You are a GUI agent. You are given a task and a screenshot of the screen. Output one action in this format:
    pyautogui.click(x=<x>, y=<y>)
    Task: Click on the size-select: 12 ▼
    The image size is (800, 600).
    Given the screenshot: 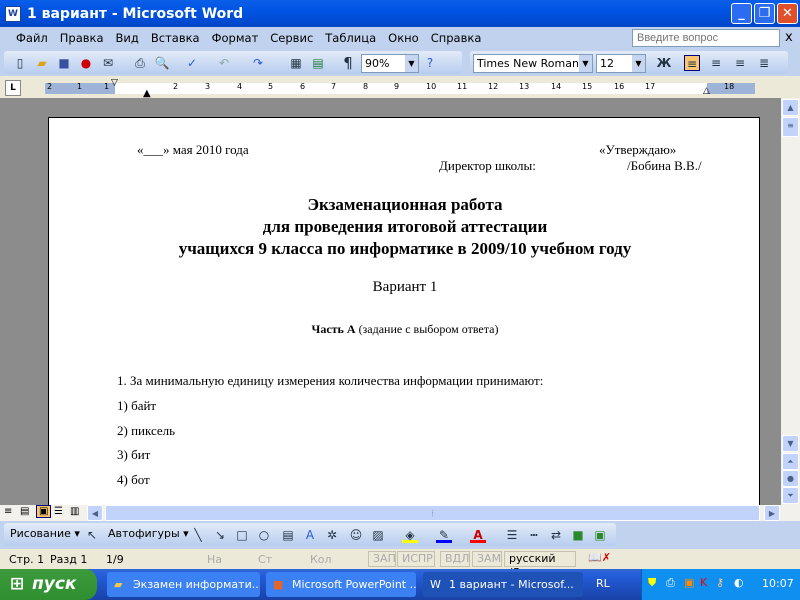 What is the action you would take?
    pyautogui.click(x=621, y=63)
    